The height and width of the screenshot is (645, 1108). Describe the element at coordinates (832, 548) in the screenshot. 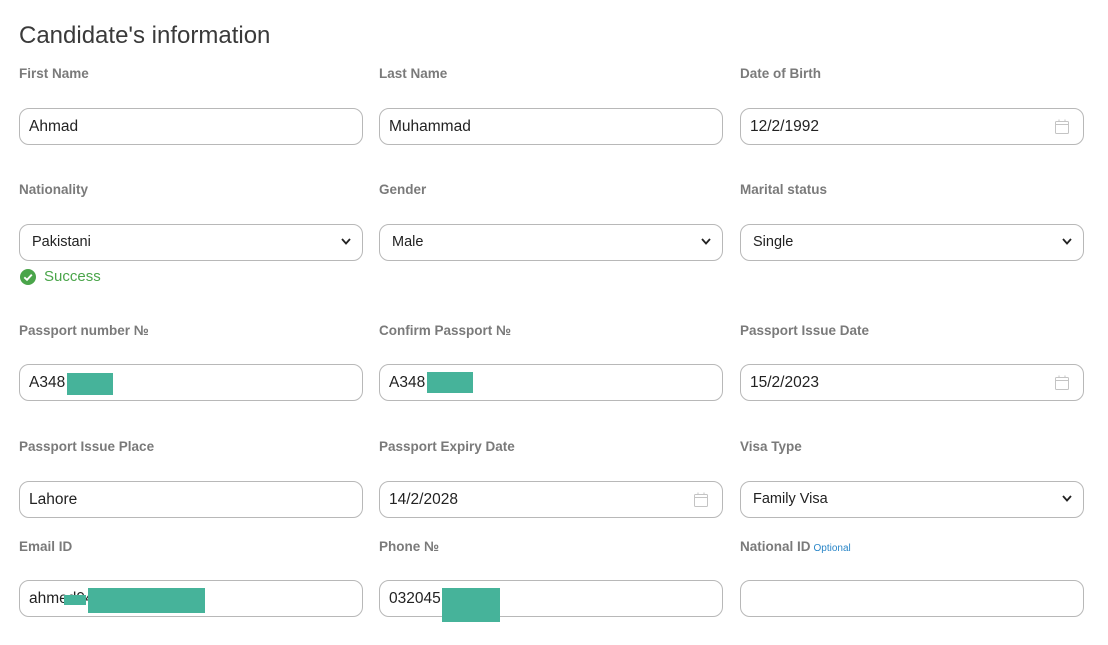

I see `optional-tag: Optional` at that location.